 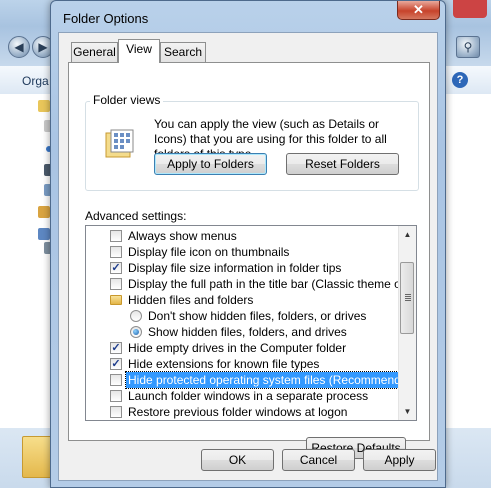 What do you see at coordinates (399, 460) in the screenshot?
I see `apply-button: Apply` at bounding box center [399, 460].